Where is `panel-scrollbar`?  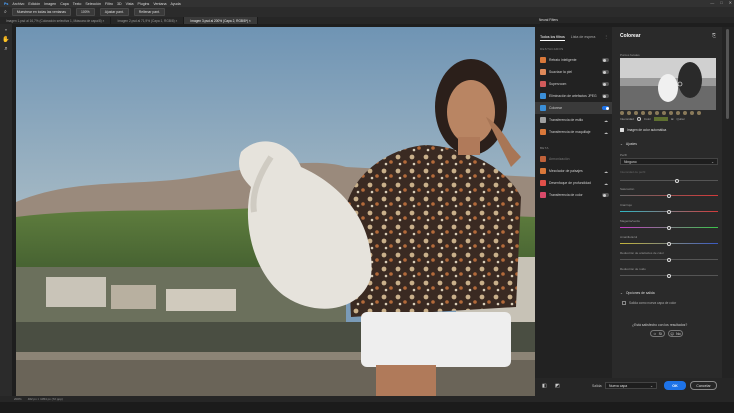
panel-scrollbar is located at coordinates (728, 202).